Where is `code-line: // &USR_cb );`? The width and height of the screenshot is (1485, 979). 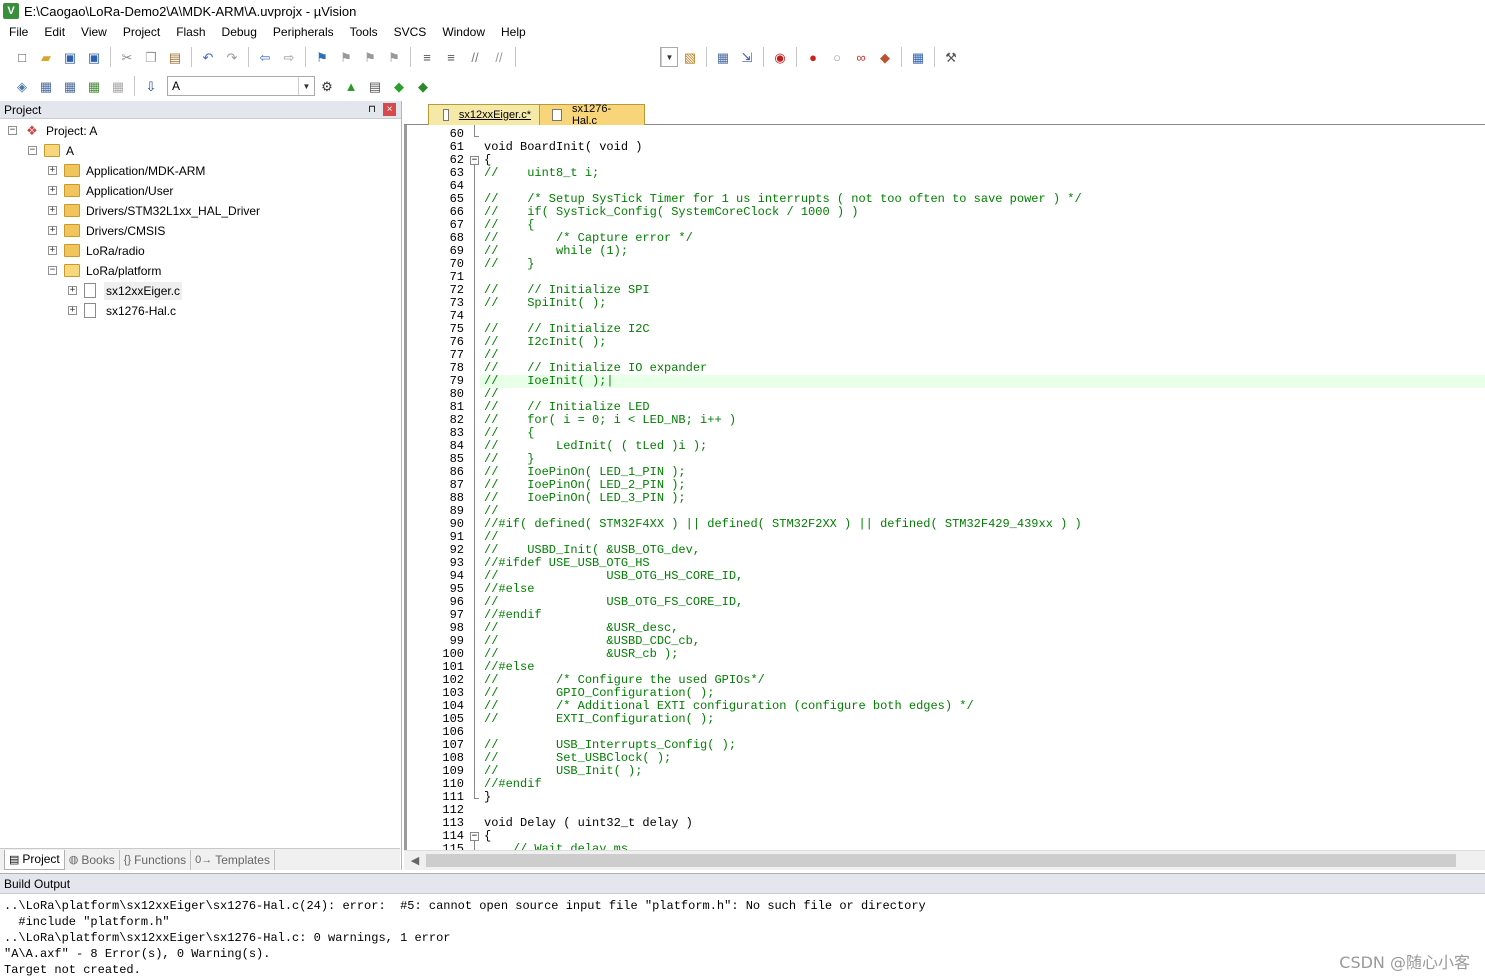 code-line: // &USR_cb ); is located at coordinates (982, 654).